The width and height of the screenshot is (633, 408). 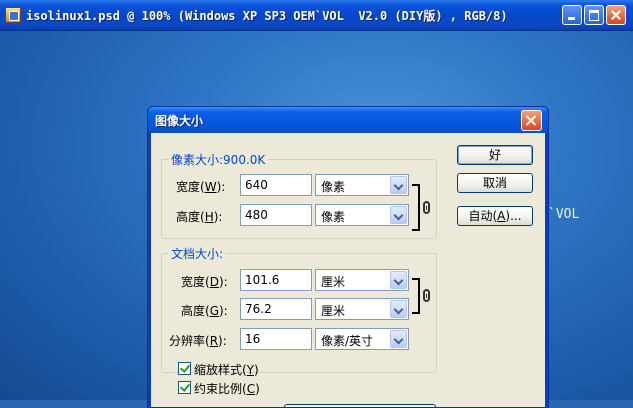 What do you see at coordinates (572, 15) in the screenshot?
I see `minimize-button` at bounding box center [572, 15].